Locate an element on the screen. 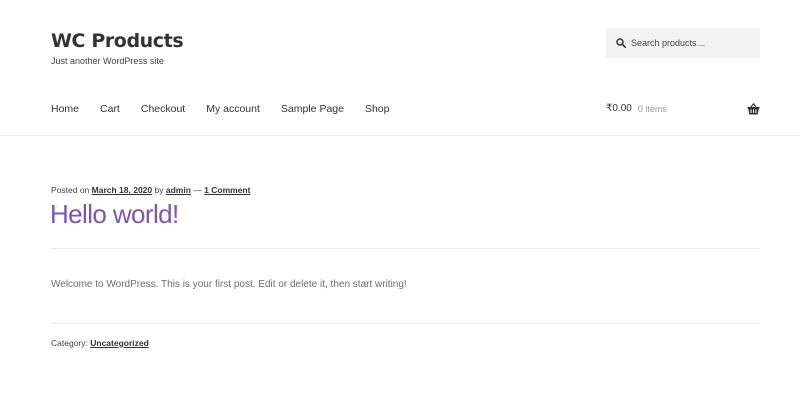 Image resolution: width=800 pixels, height=400 pixels. site-title: WC Products is located at coordinates (117, 41).